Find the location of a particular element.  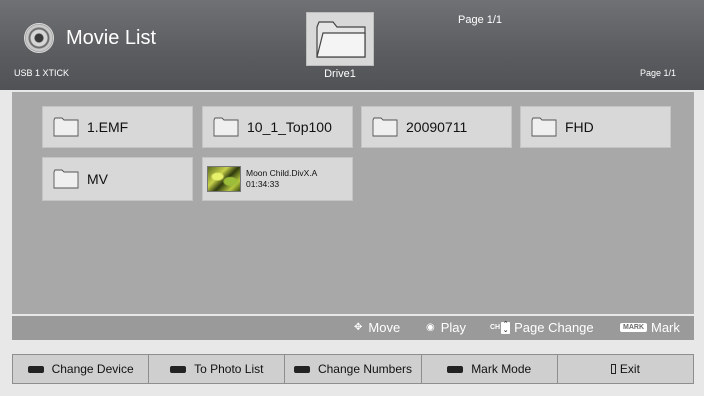

hint-page-change: CH ⌃ ⌄ Page Change is located at coordinates (542, 327).